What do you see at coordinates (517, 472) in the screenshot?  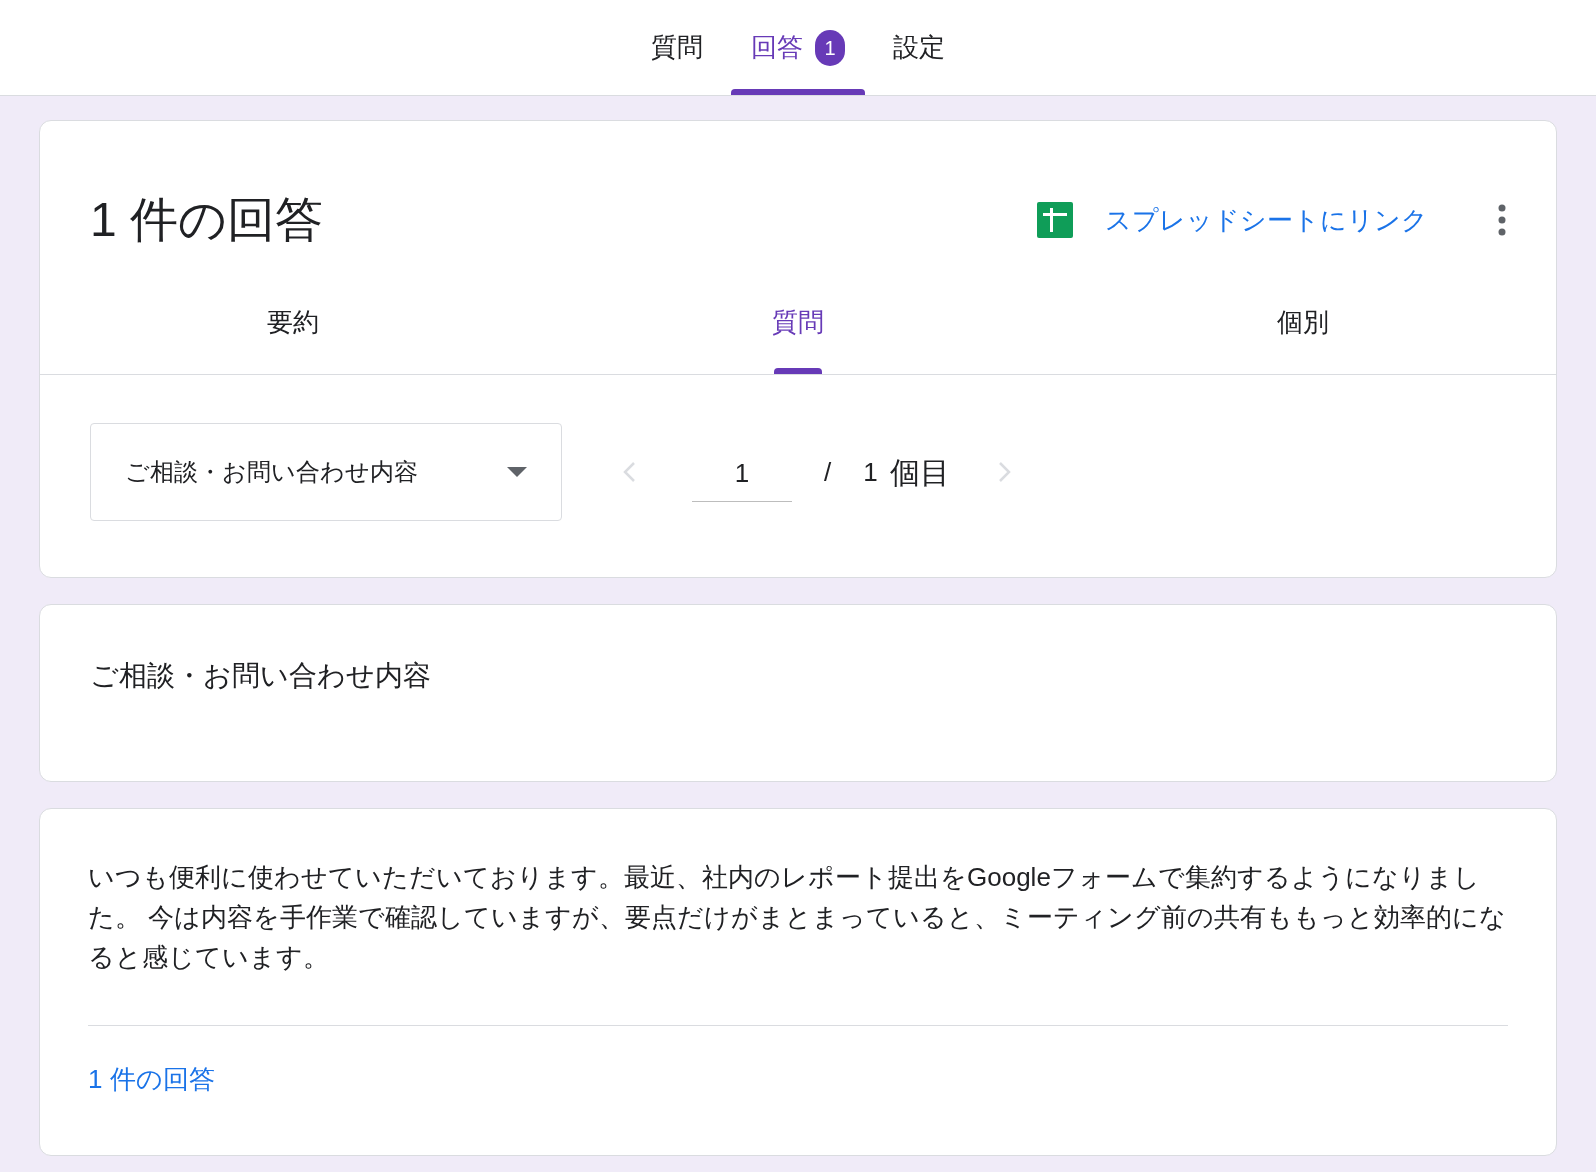 I see `dropdown-caret-icon` at bounding box center [517, 472].